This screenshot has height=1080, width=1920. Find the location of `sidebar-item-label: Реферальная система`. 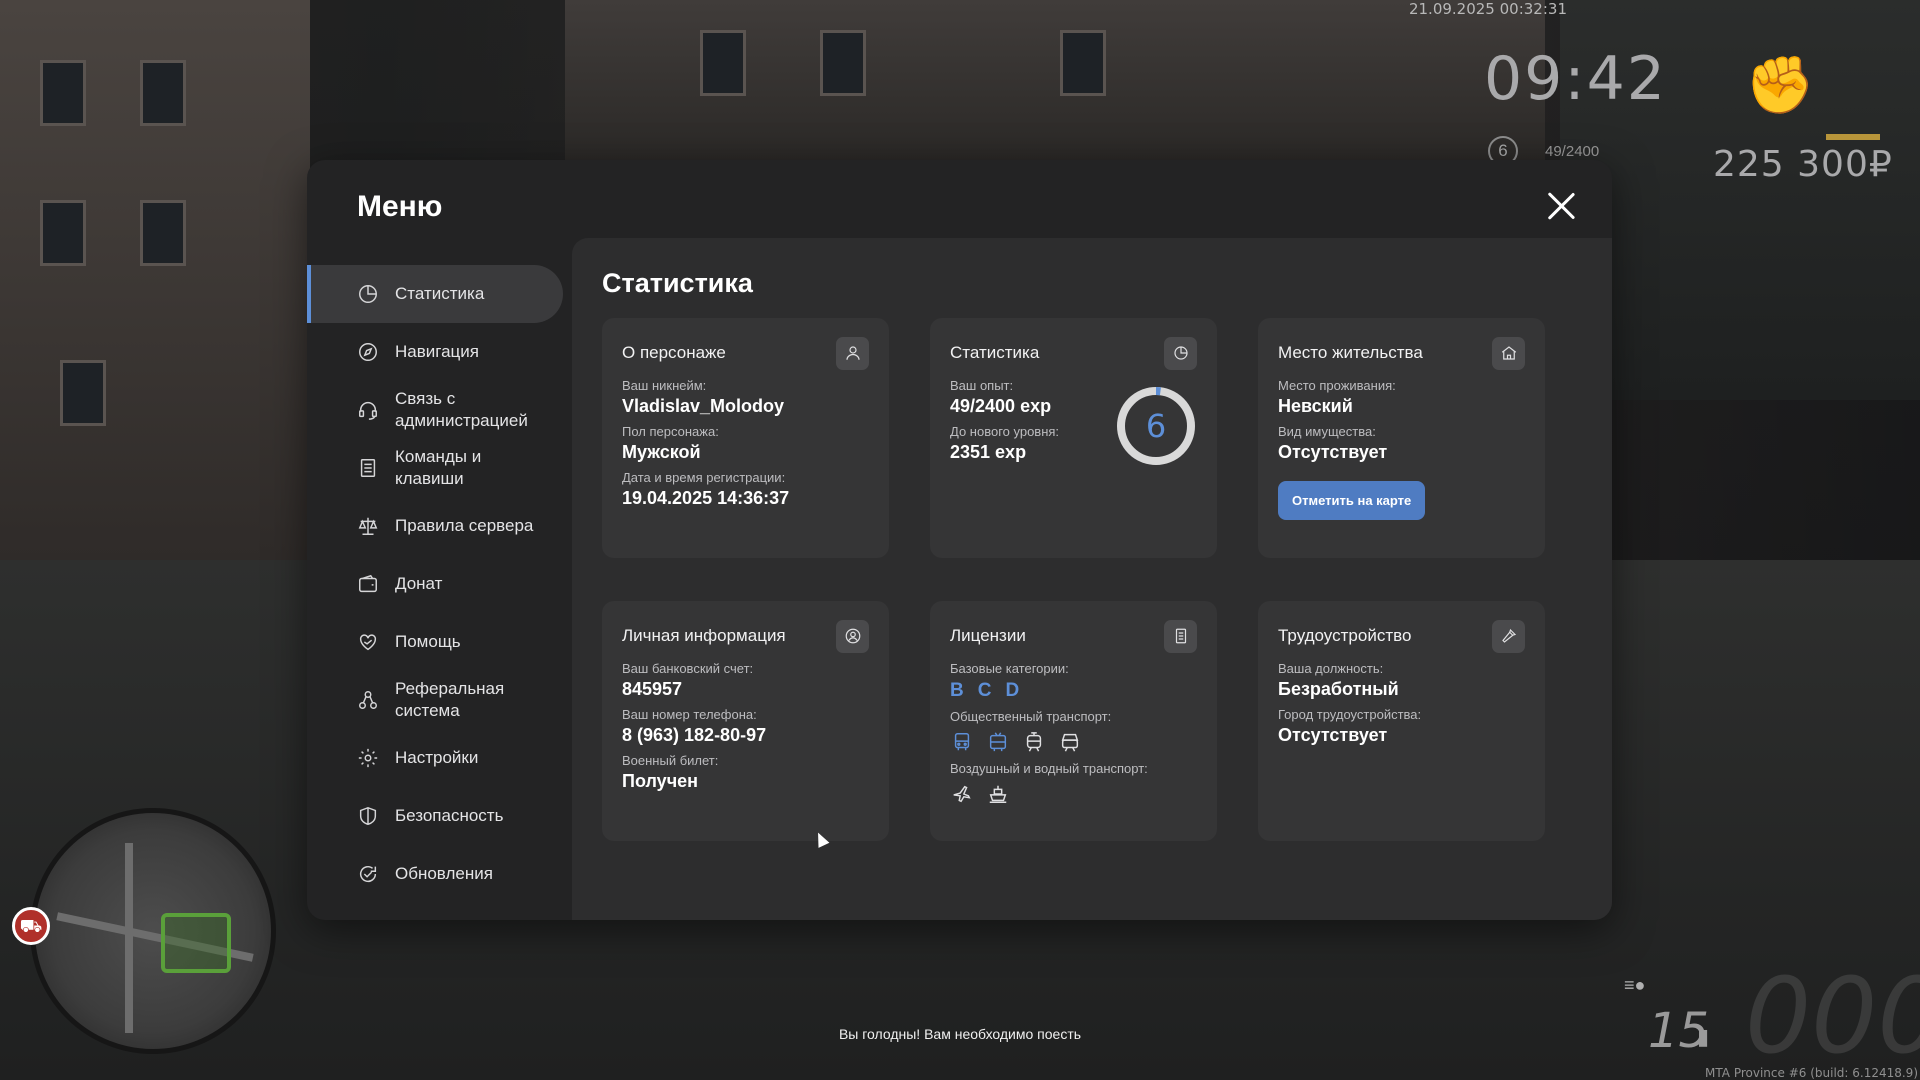

sidebar-item-label: Реферальная система is located at coordinates (450, 699).